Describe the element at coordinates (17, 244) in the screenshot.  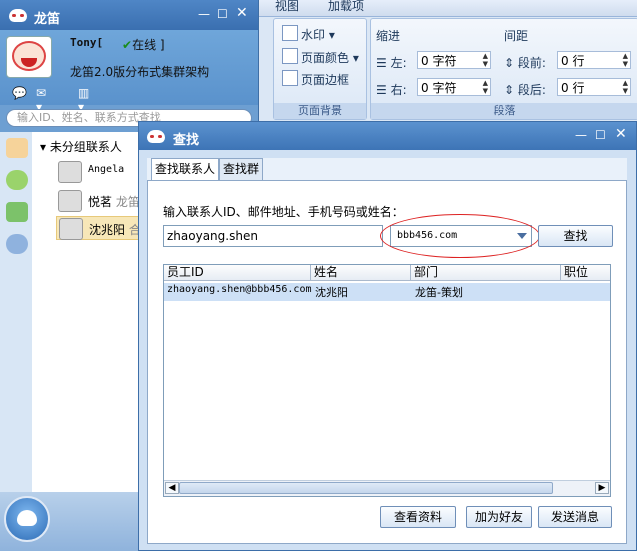
I see `history-clock-icon` at that location.